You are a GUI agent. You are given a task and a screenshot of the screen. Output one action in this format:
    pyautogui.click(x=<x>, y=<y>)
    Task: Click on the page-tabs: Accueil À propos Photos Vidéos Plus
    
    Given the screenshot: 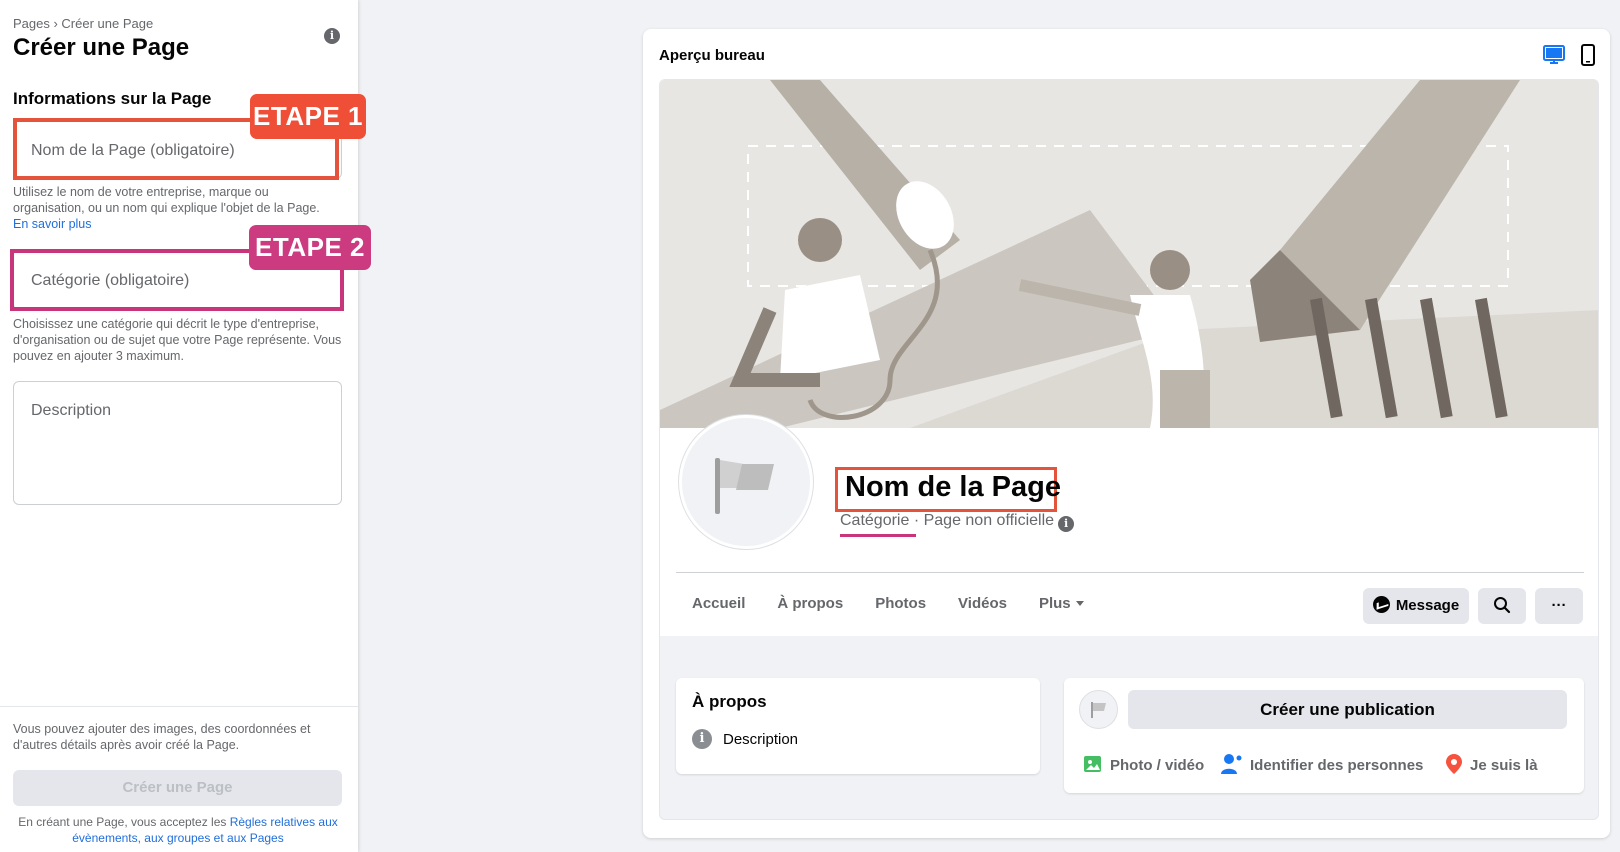 What is the action you would take?
    pyautogui.click(x=888, y=604)
    